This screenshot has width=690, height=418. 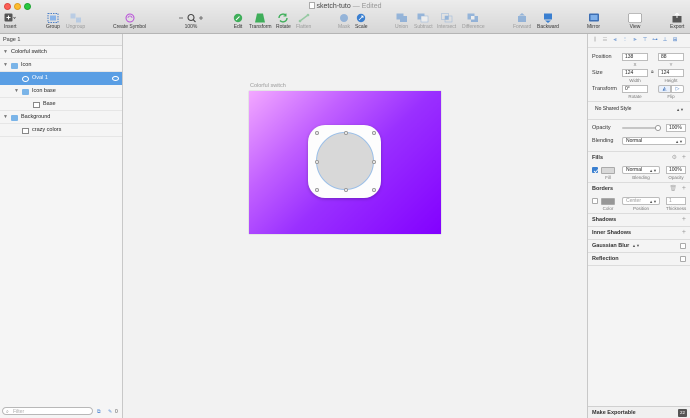 What do you see at coordinates (677, 21) in the screenshot?
I see `export-button: Export` at bounding box center [677, 21].